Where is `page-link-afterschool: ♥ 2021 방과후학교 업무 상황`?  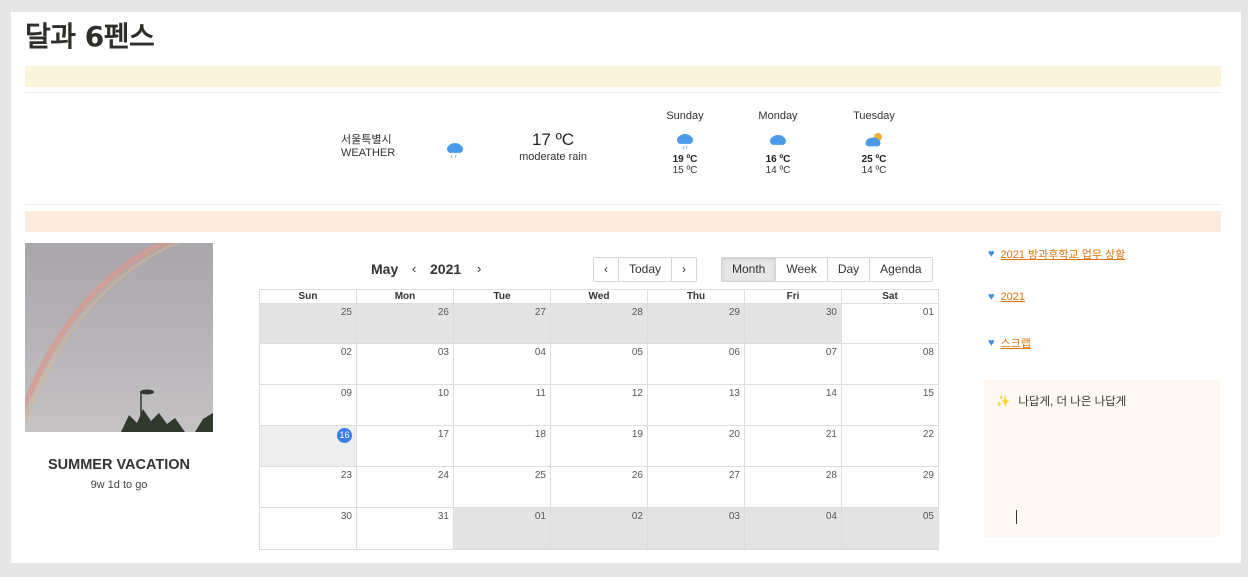 page-link-afterschool: ♥ 2021 방과후학교 업무 상황 is located at coordinates (1056, 254).